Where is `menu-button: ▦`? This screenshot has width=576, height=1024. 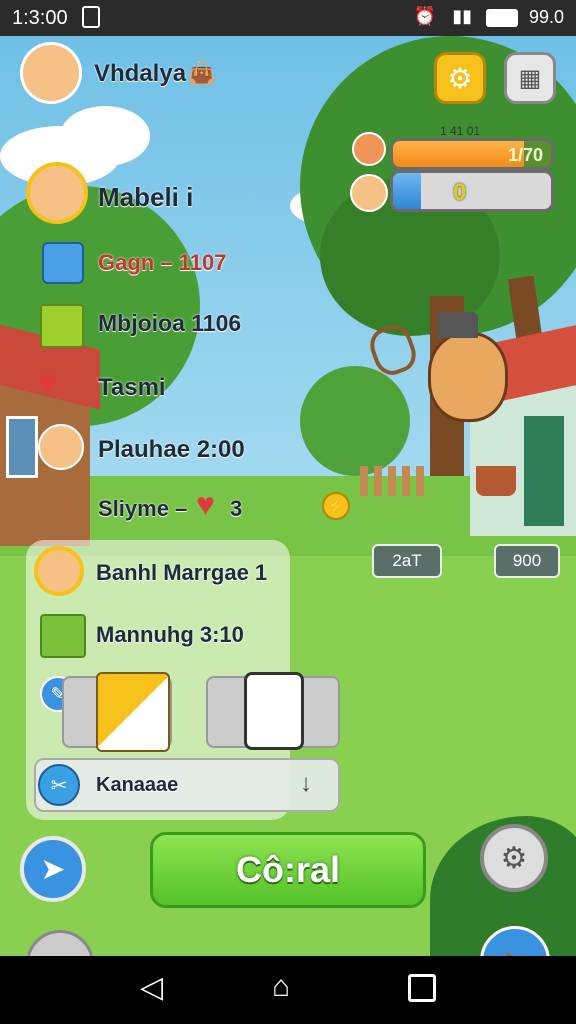
menu-button: ▦ is located at coordinates (530, 78).